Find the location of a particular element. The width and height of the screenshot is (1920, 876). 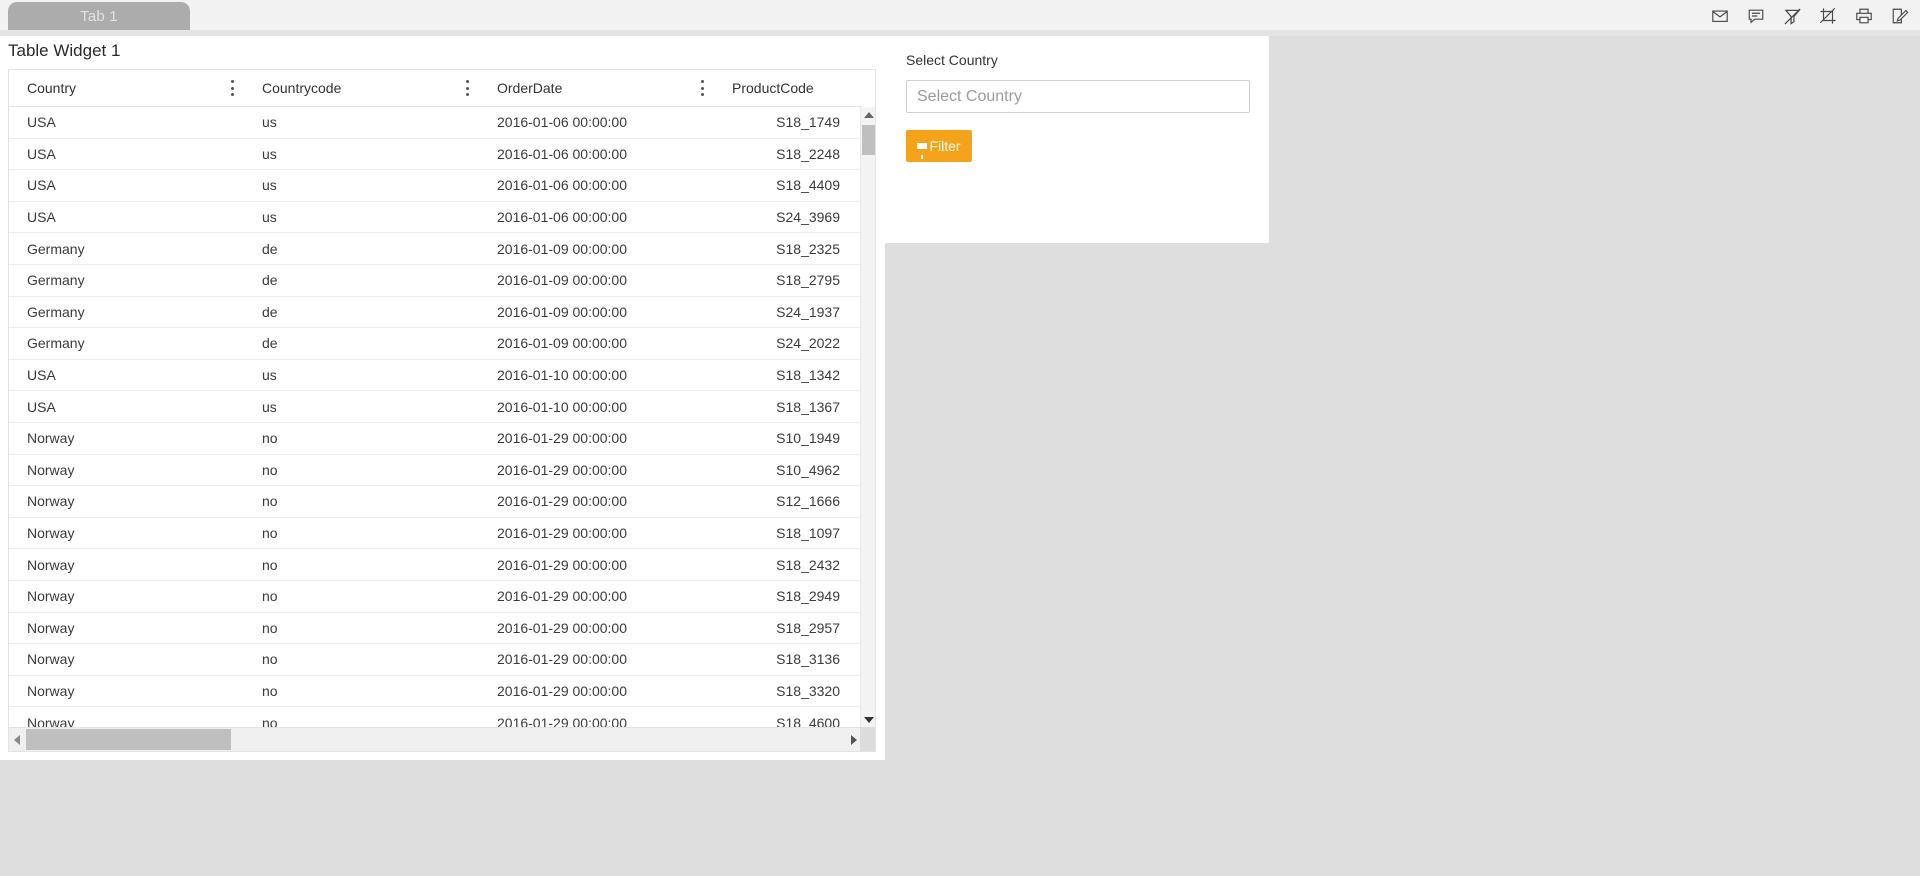

select-country-input is located at coordinates (1078, 96).